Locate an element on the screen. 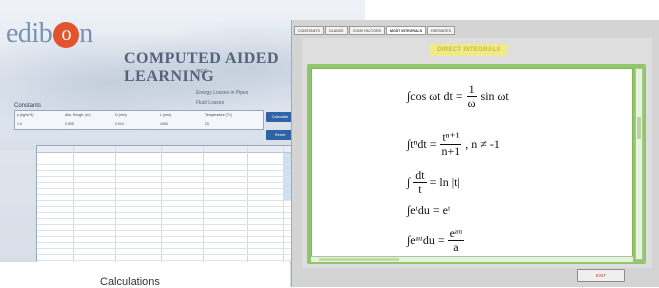 Image resolution: width=659 pixels, height=288 pixels. experiment-section: Fluid Losses is located at coordinates (210, 103).